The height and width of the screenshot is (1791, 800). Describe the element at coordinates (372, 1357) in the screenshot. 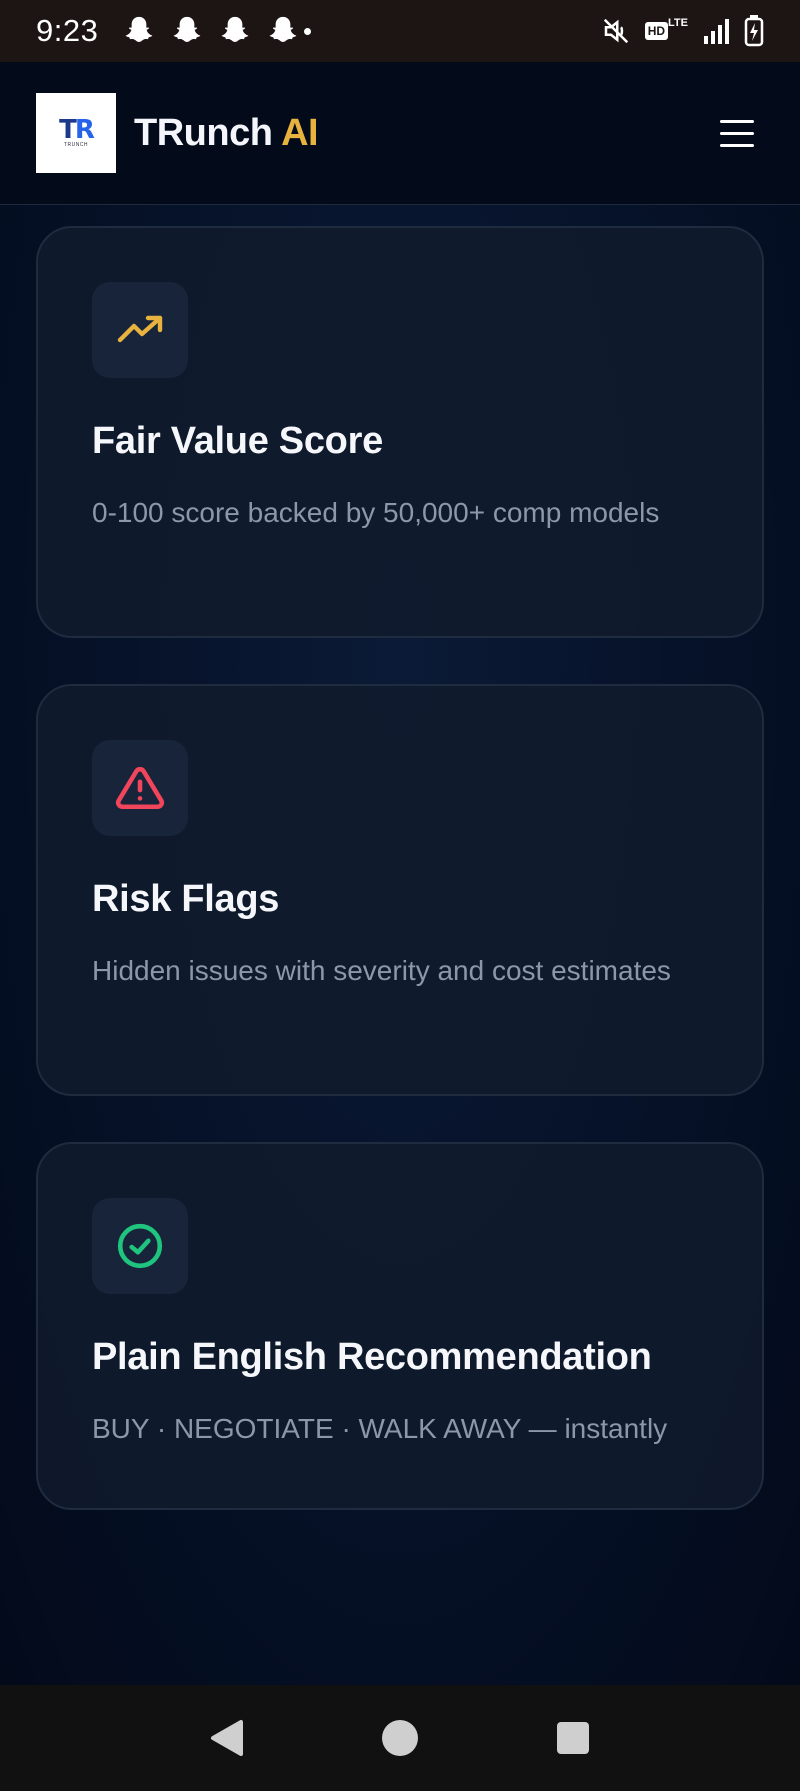

I see `feature-title: Plain English Recommendation` at that location.